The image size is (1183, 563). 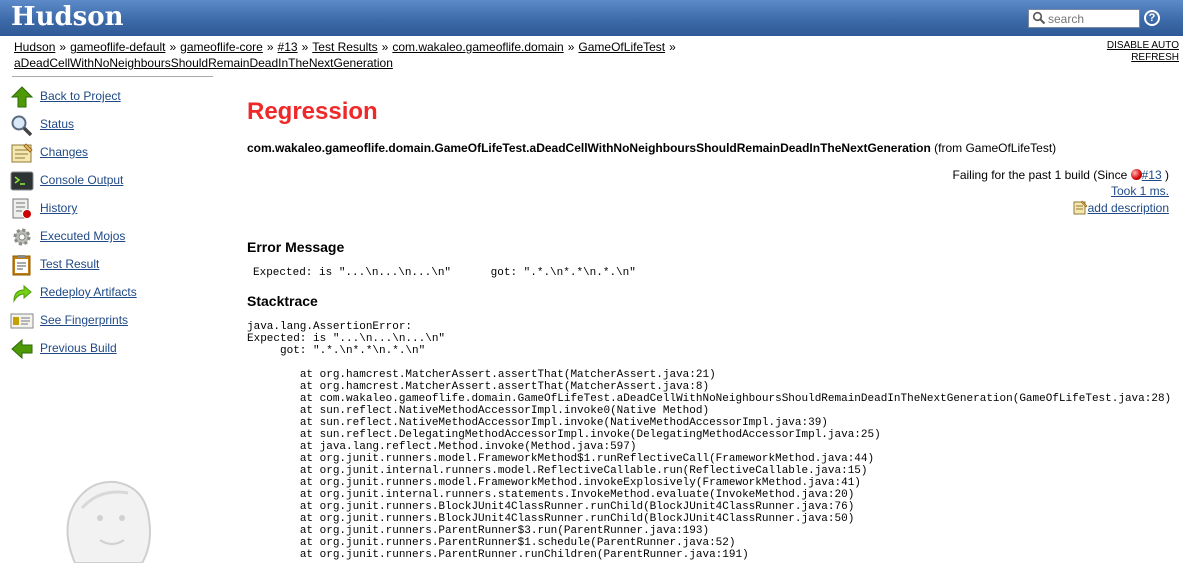 I want to click on sidebar-item-back-to-project: Back to Project, so click(x=112, y=98).